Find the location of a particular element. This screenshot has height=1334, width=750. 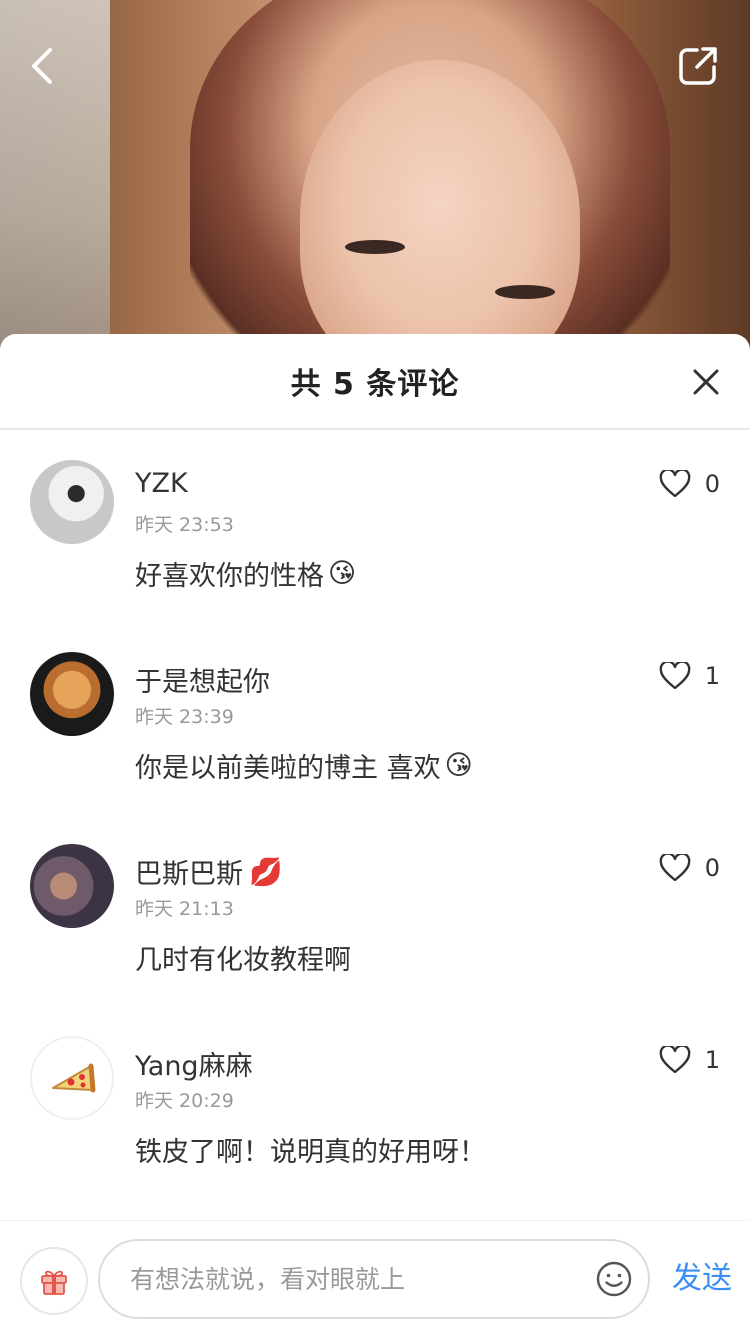

comment-text: 几时有化妆教程啊 is located at coordinates (243, 957).